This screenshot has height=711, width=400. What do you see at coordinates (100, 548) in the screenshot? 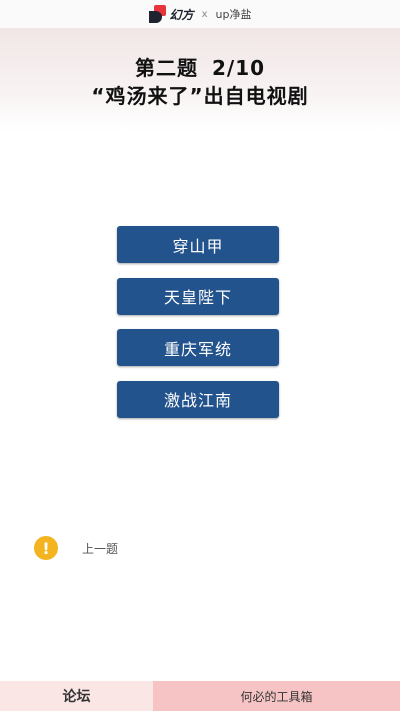
I see `previous-question-label: 上一题` at bounding box center [100, 548].